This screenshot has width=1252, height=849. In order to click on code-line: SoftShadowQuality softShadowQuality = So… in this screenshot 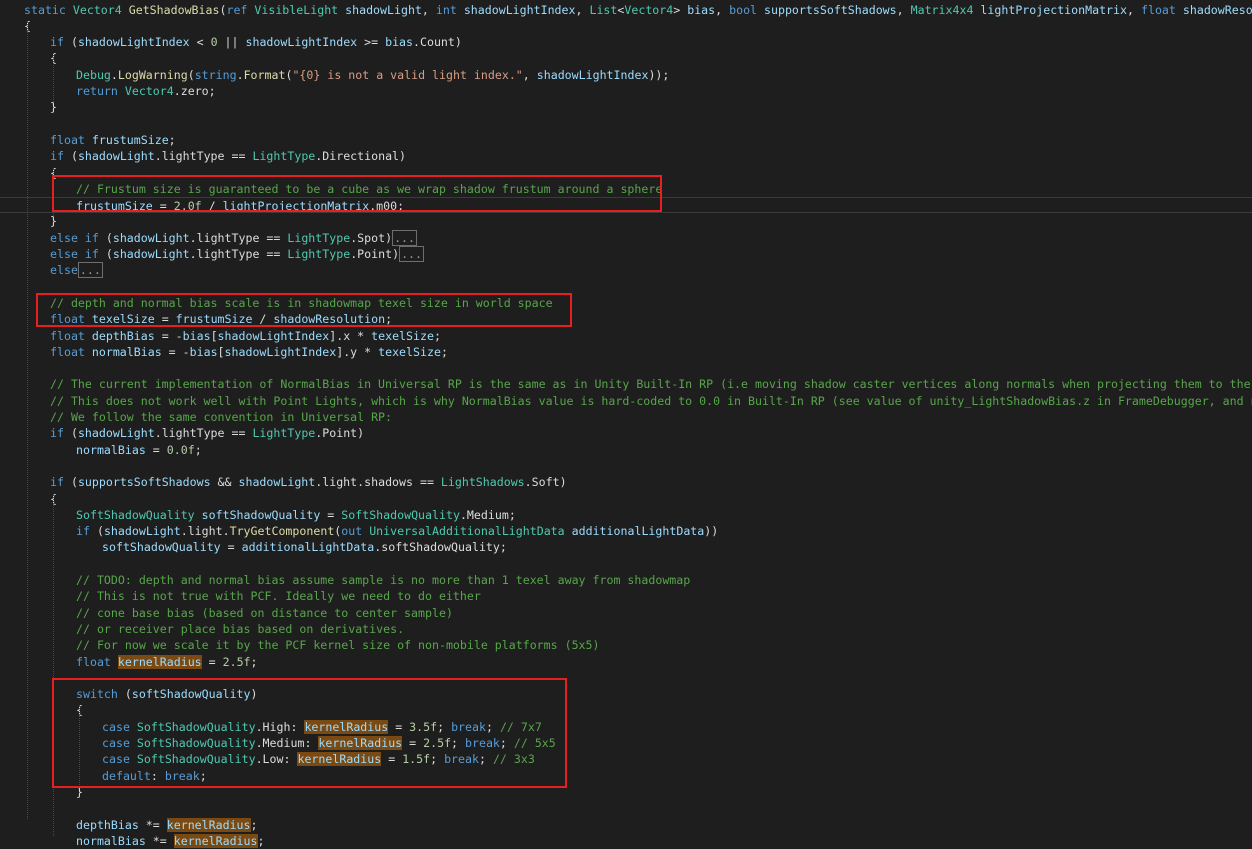, I will do `click(626, 515)`.